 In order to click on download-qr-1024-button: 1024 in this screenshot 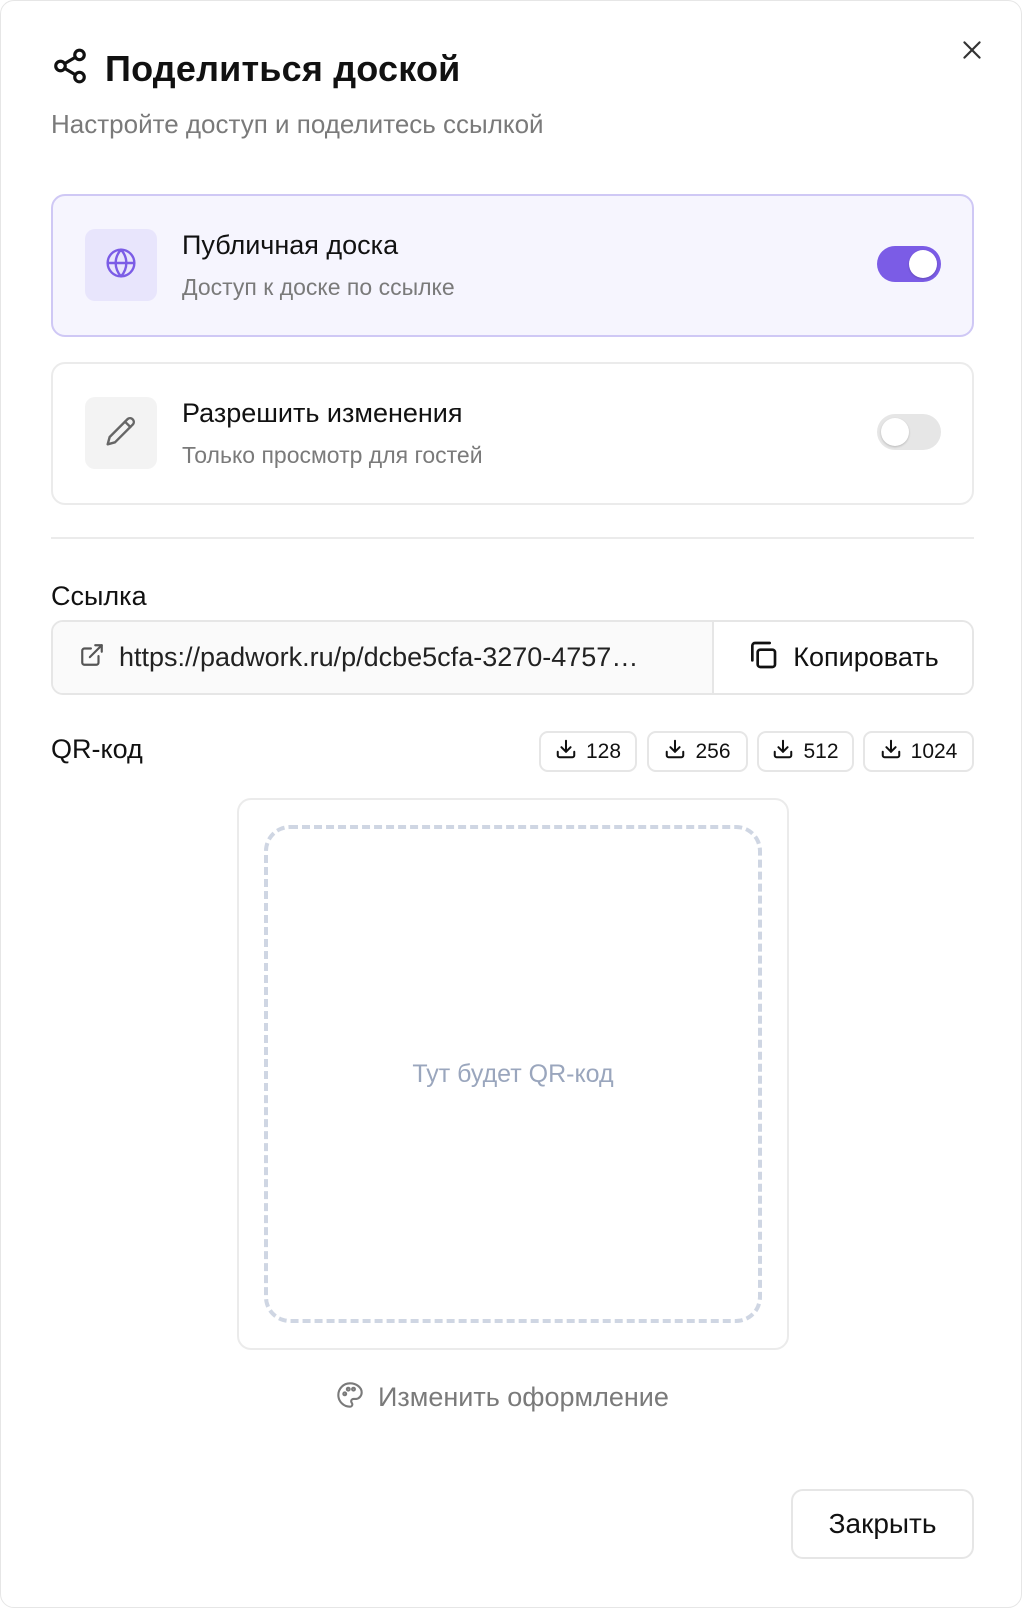, I will do `click(918, 751)`.